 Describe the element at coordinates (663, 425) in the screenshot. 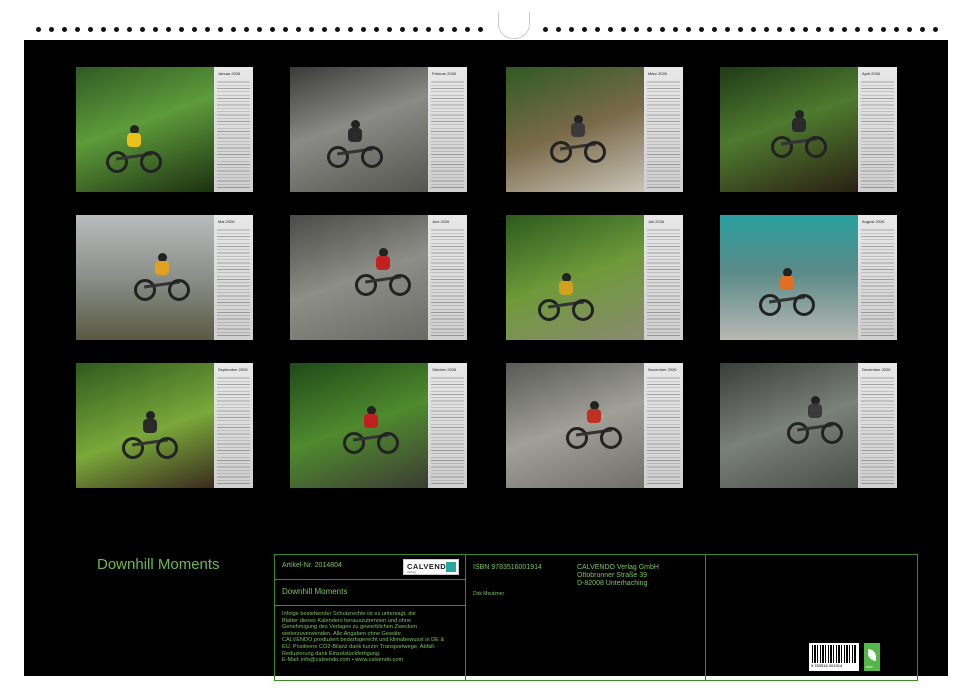

I see `month-grid: November 2026` at that location.